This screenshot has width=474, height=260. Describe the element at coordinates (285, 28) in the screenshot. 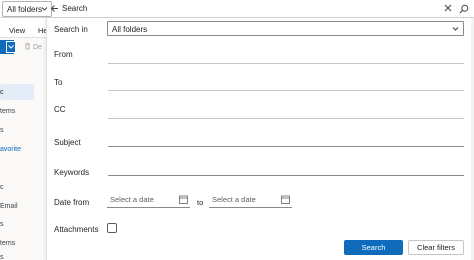

I see `search-in-dropdown: All folders` at that location.